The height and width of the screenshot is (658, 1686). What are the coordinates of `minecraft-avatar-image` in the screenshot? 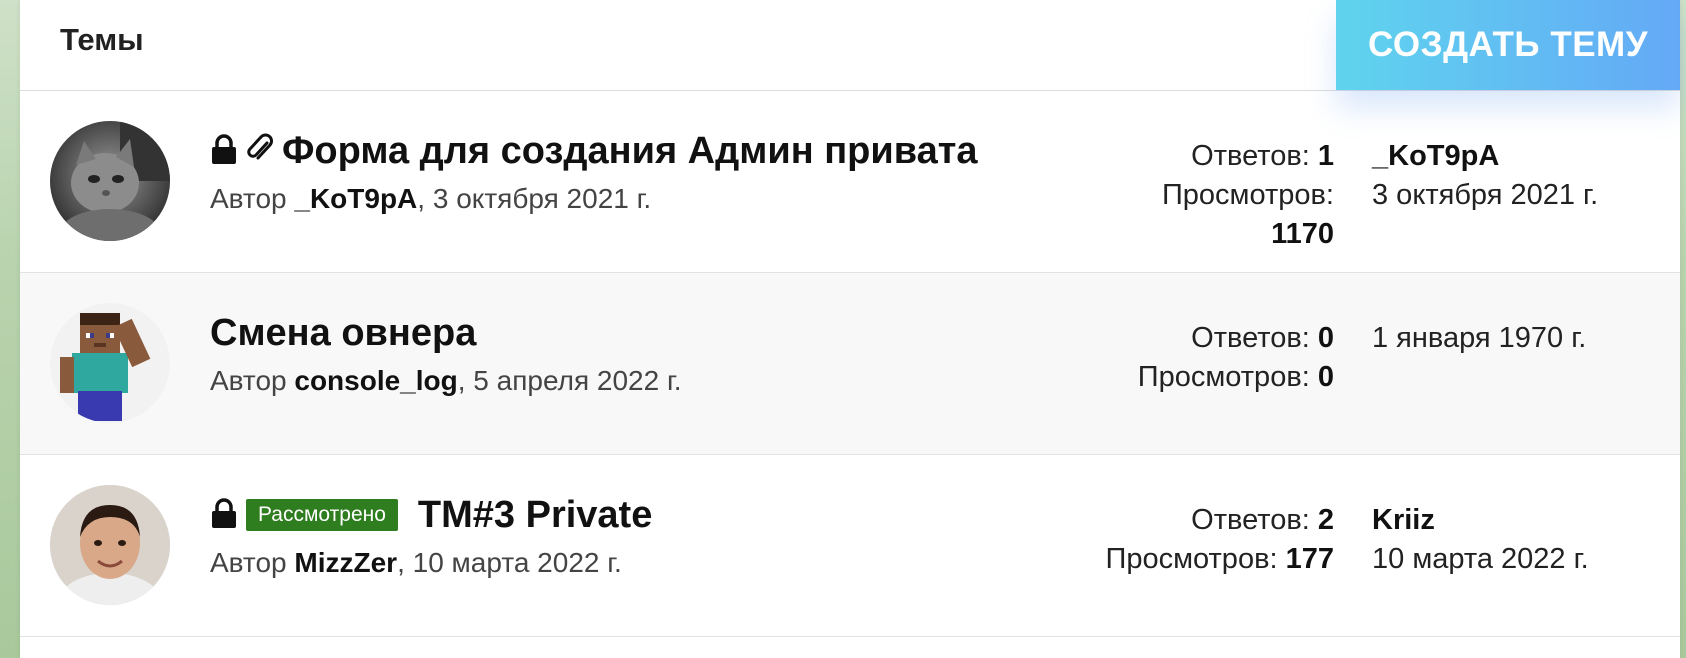 It's located at (110, 363).